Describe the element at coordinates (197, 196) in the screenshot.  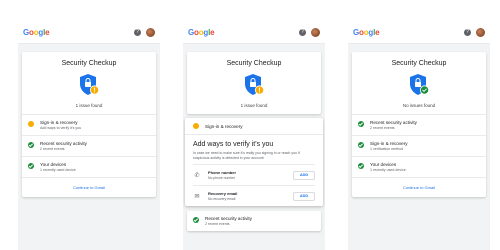
I see `email-icon: ✉` at that location.